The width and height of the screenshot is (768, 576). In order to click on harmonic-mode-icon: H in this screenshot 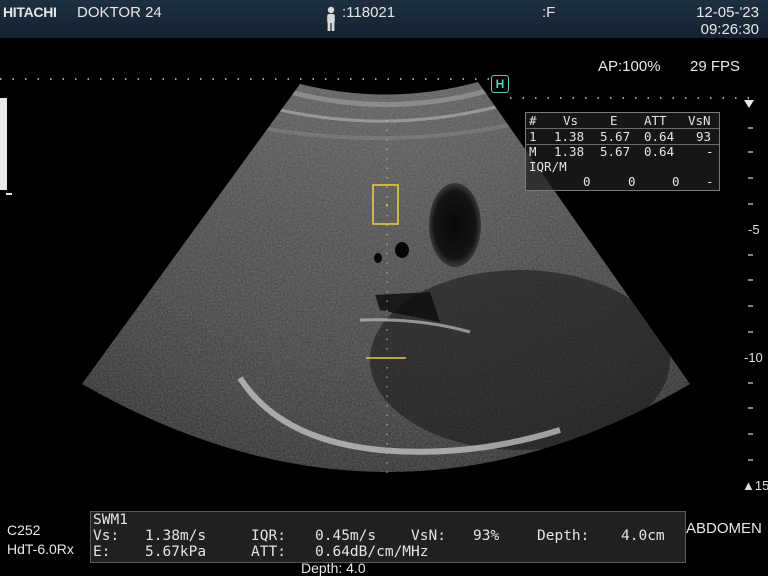, I will do `click(500, 84)`.